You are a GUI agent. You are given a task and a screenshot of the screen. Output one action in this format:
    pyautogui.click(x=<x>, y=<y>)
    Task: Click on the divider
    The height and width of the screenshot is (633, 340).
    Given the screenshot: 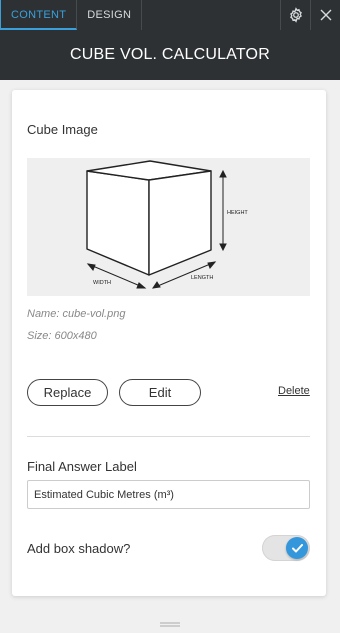 What is the action you would take?
    pyautogui.click(x=168, y=436)
    